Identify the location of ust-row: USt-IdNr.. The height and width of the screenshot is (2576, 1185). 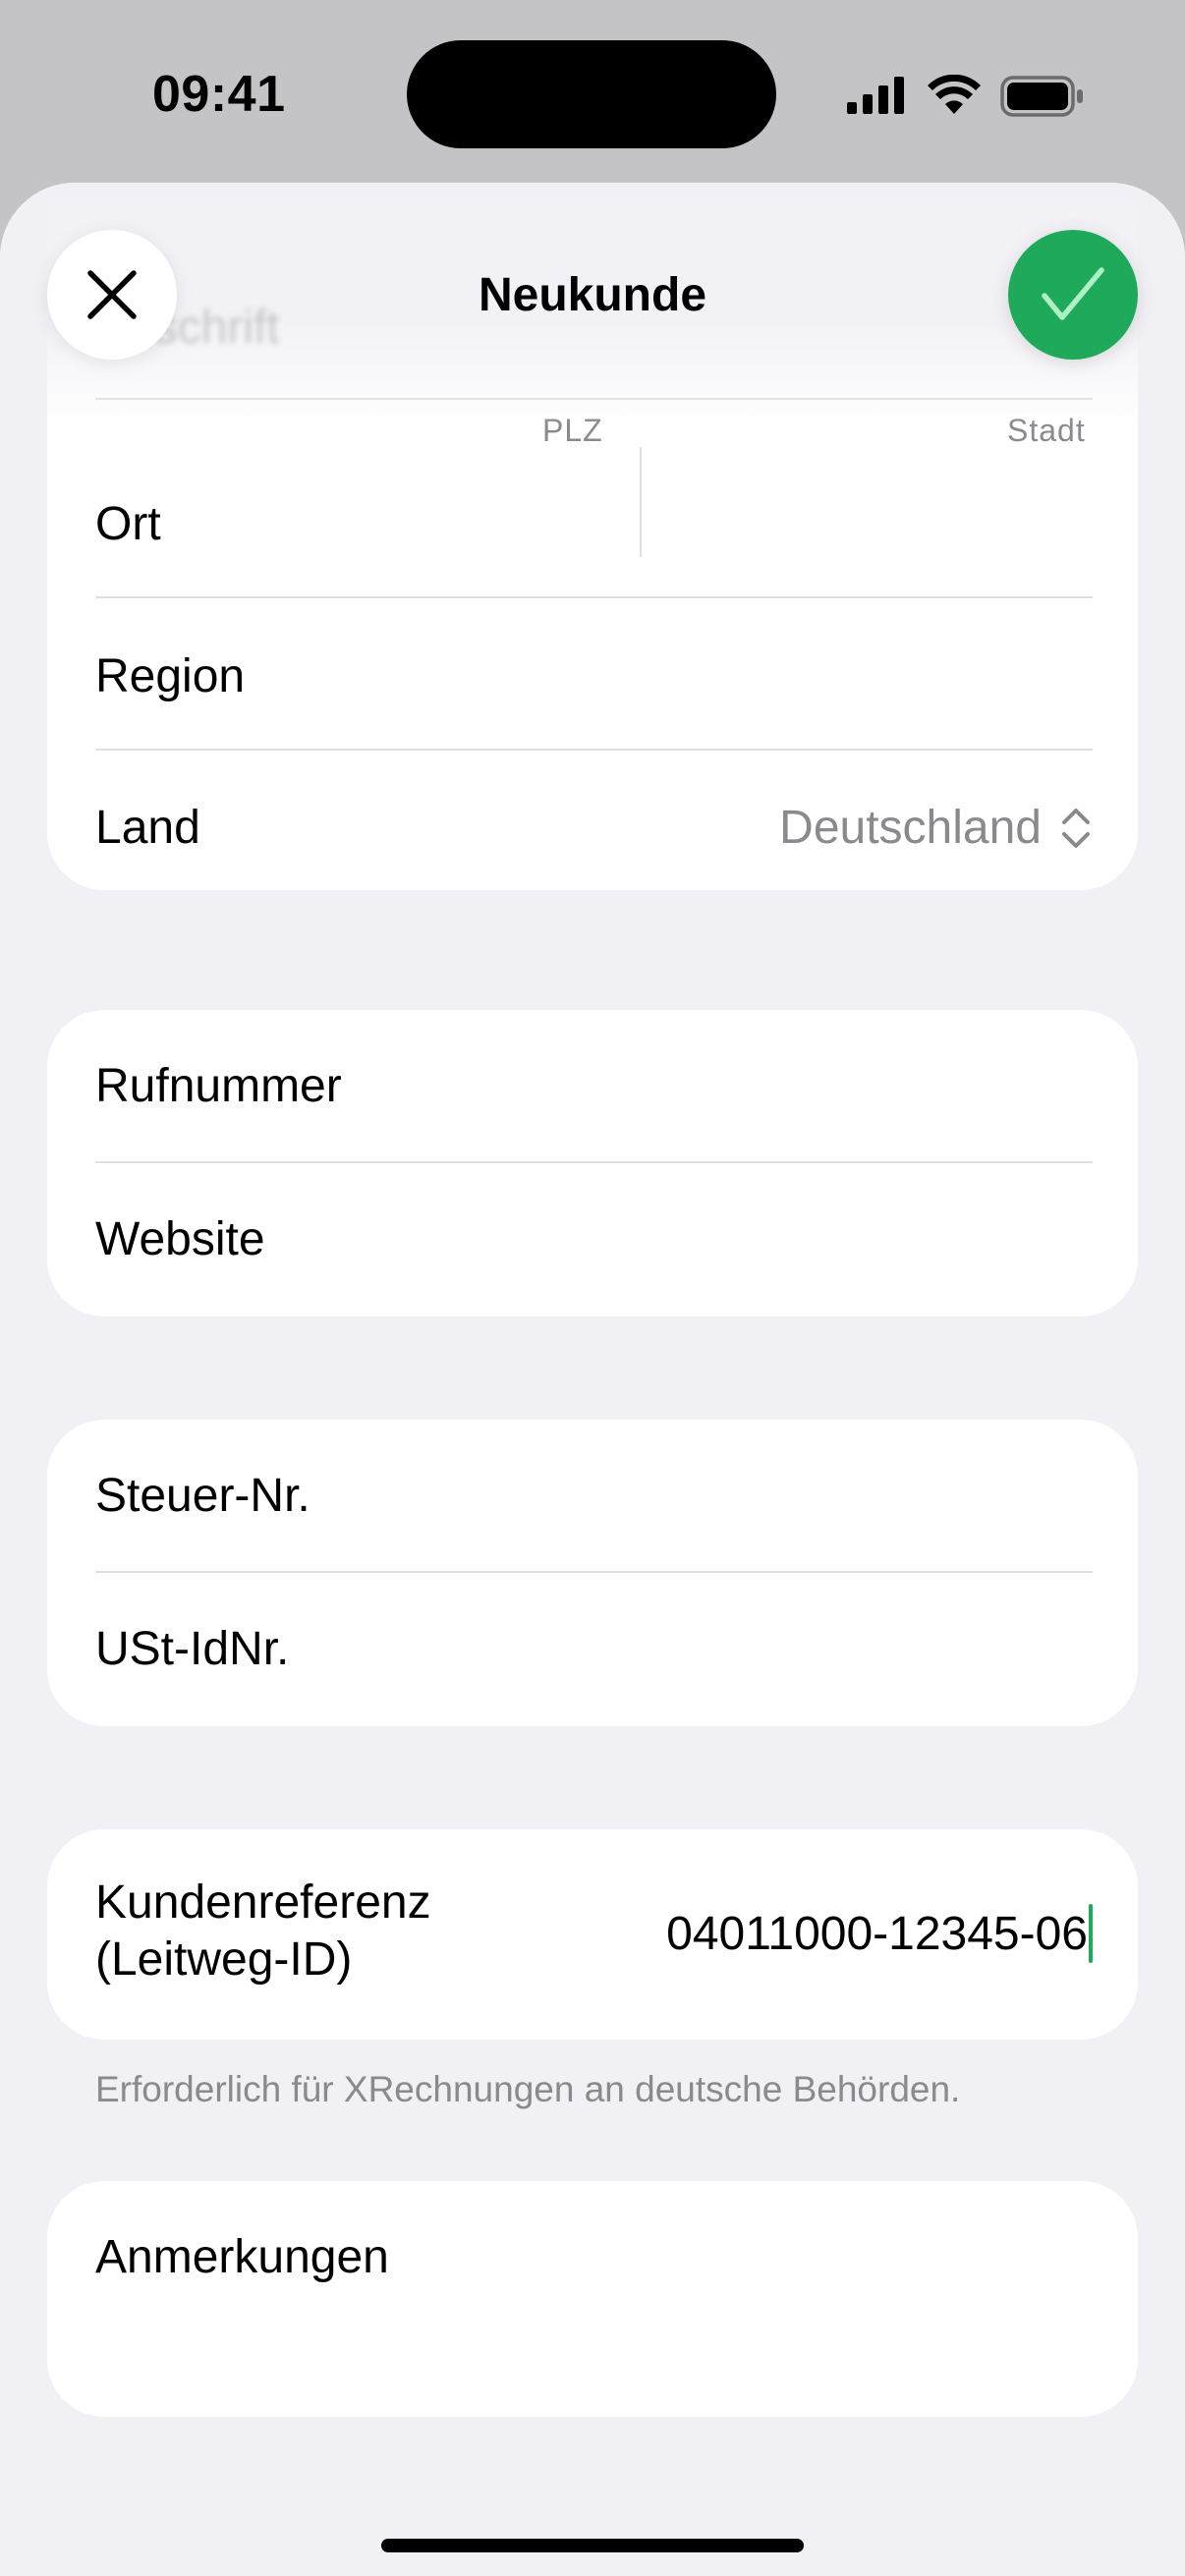
(594, 1649).